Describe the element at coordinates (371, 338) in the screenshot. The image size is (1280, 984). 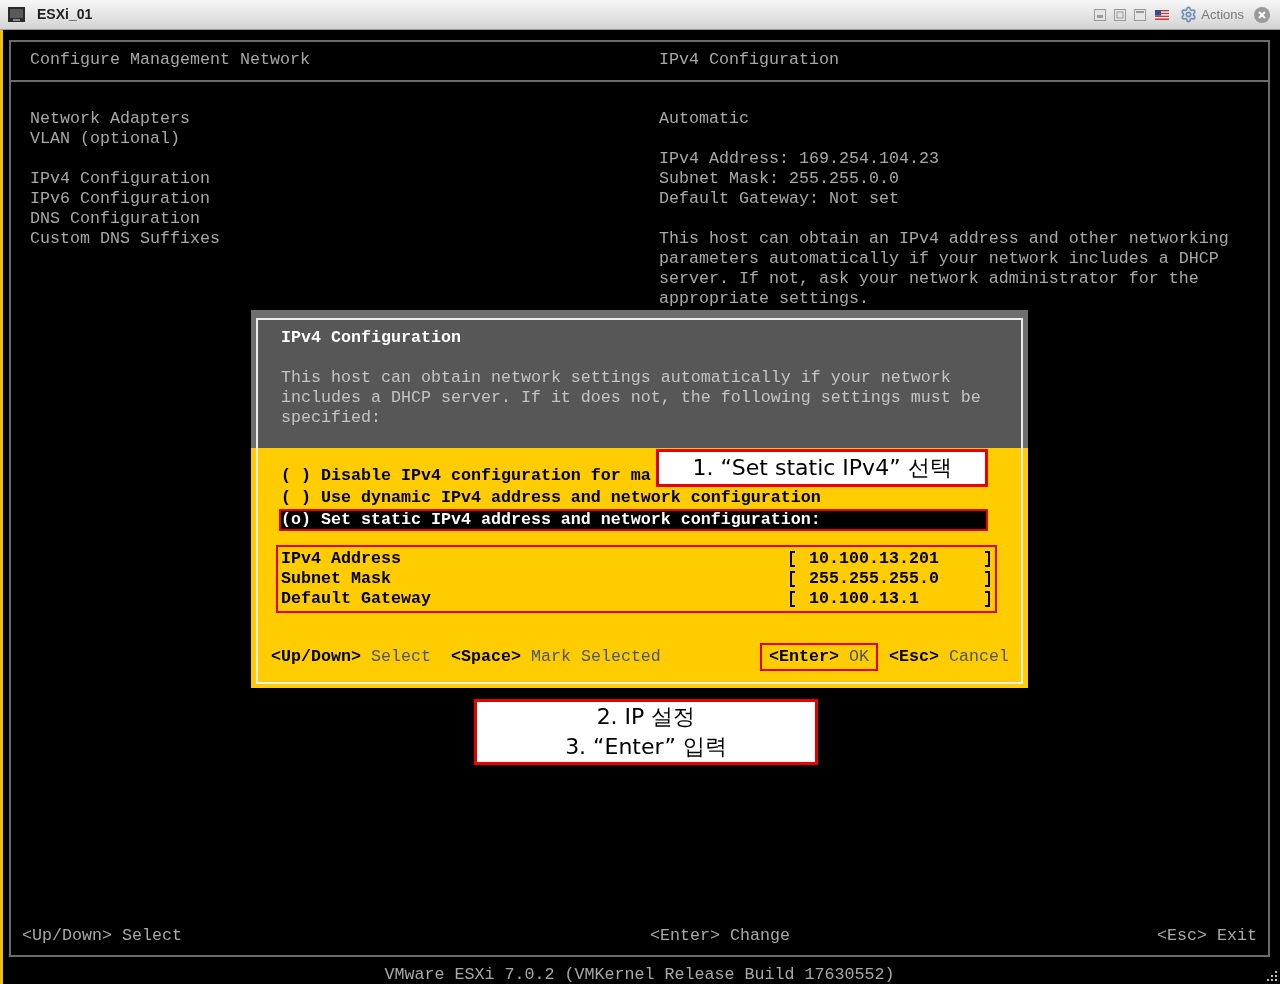
I see `dialog-title: IPv4 Configuration` at that location.